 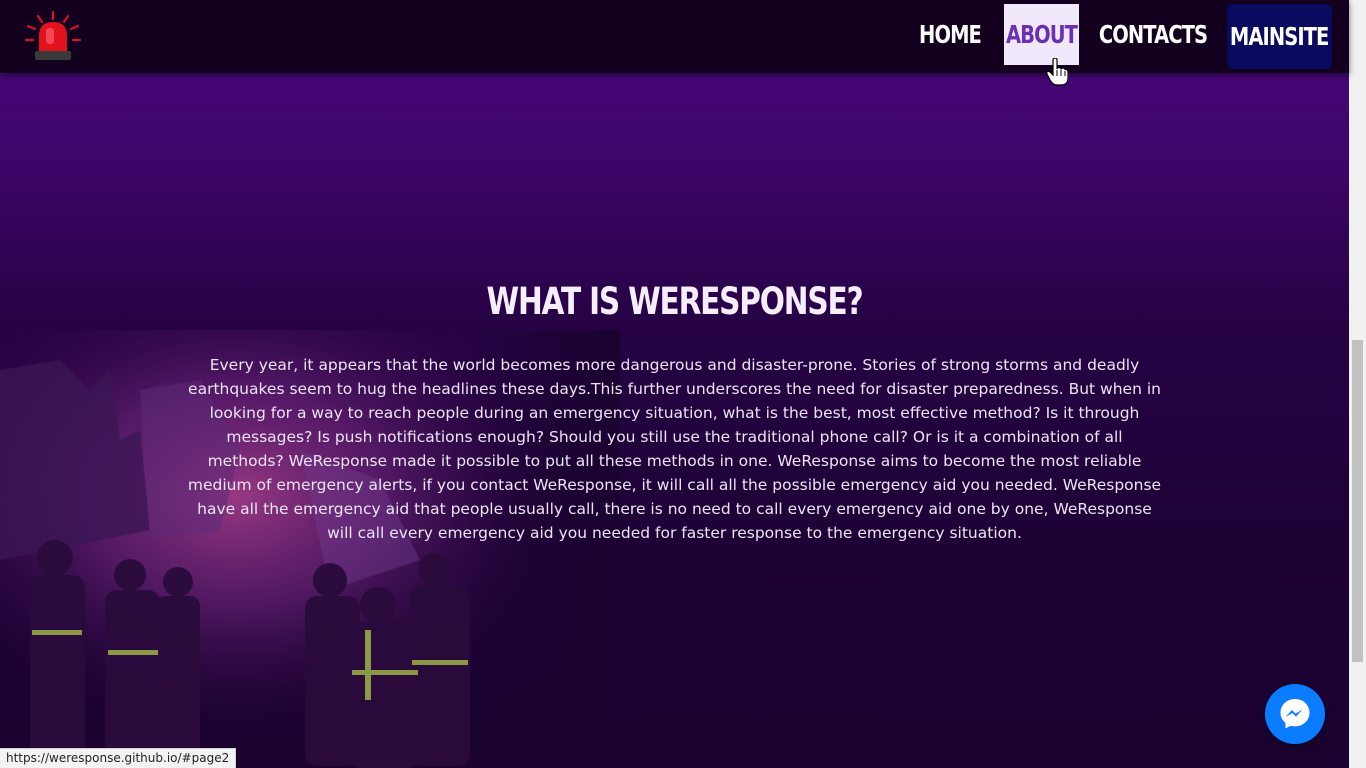 What do you see at coordinates (950, 34) in the screenshot?
I see `nav-home-link: HOME` at bounding box center [950, 34].